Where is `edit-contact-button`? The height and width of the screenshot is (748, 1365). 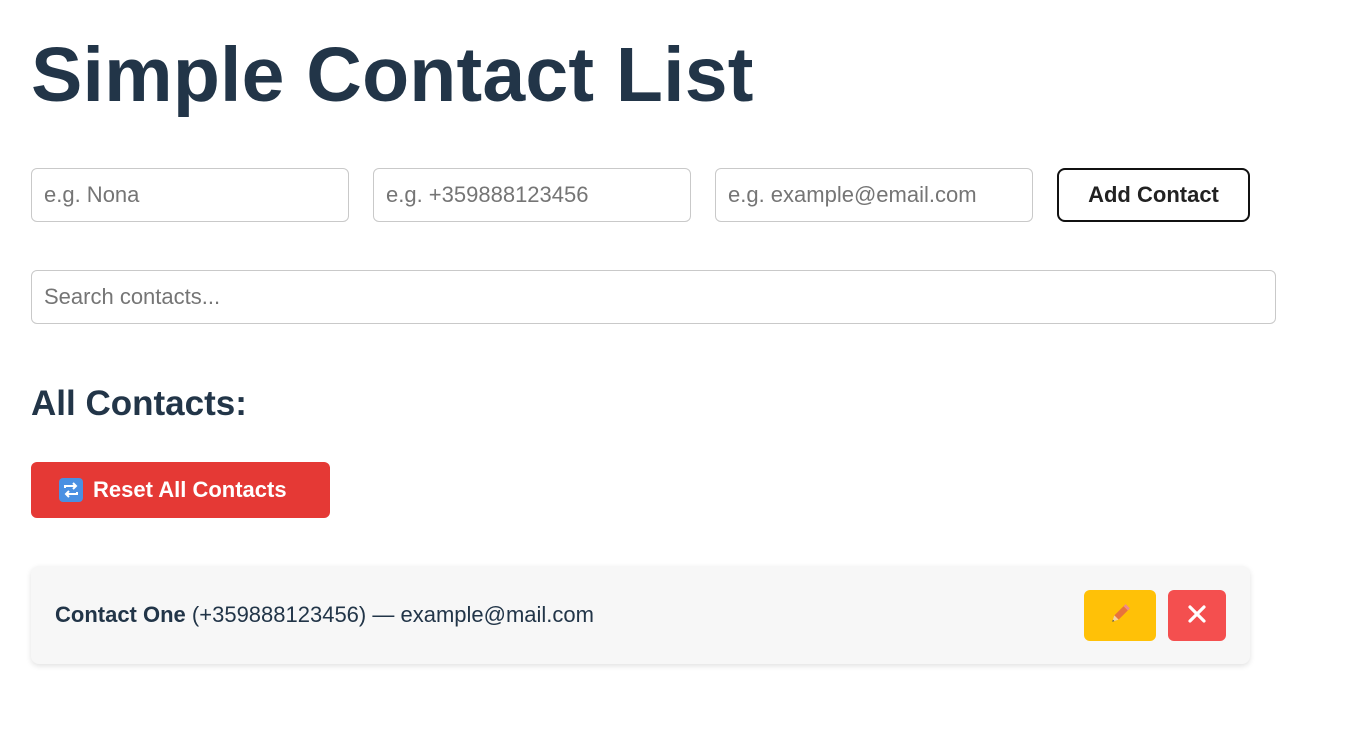
edit-contact-button is located at coordinates (1120, 615).